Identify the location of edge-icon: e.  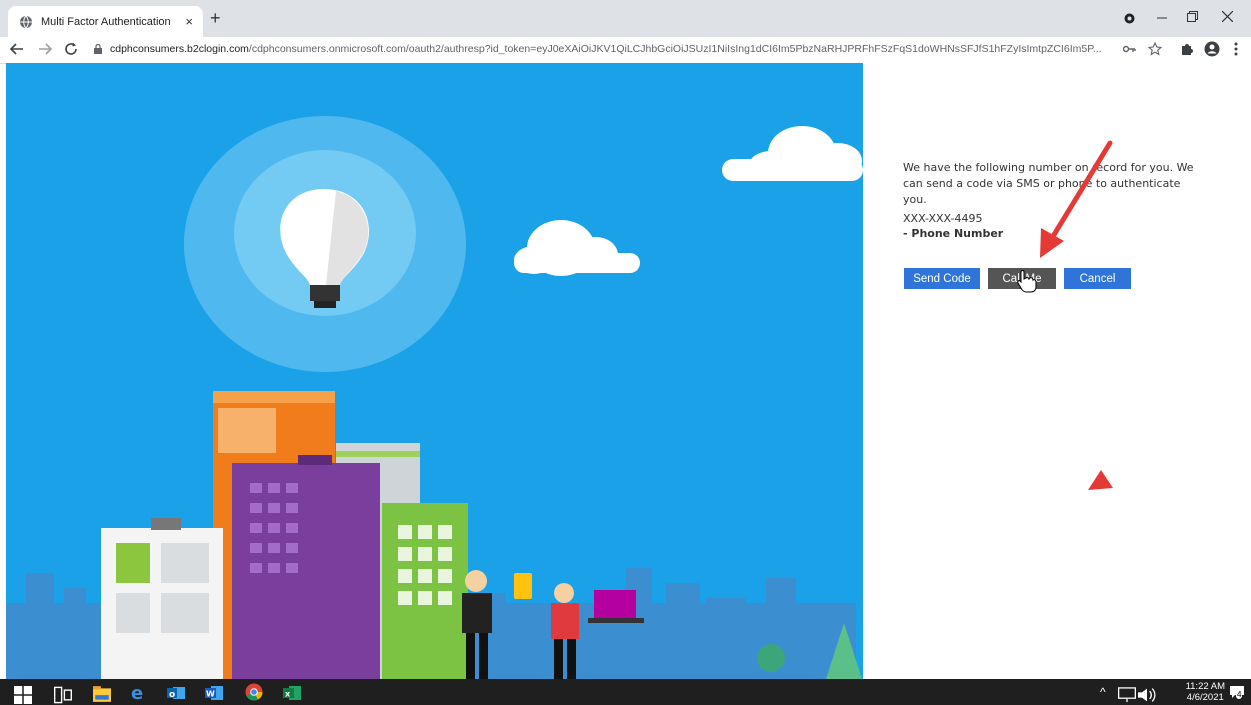
(139, 692).